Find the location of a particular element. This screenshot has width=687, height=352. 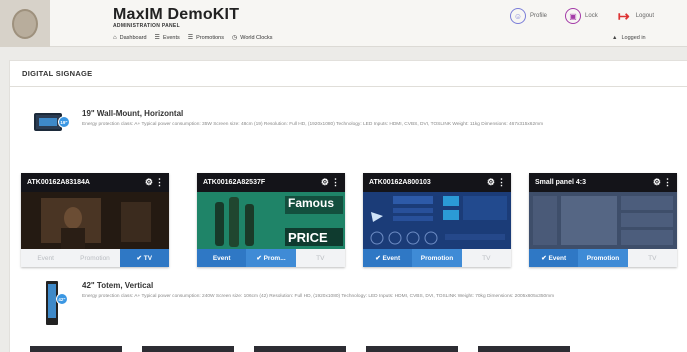

device-card: ATK00162A800103 ⚙ ⋮ ✔ Event Promotion TV is located at coordinates (437, 220).